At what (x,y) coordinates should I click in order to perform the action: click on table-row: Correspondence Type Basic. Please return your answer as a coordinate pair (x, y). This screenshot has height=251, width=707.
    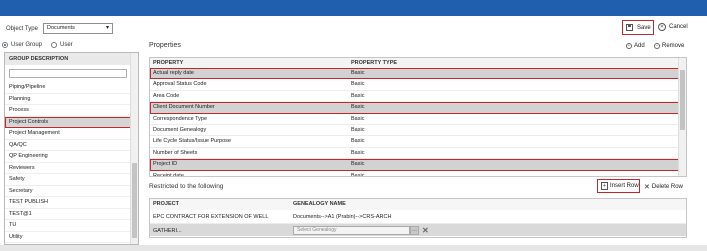
    Looking at the image, I should click on (418, 119).